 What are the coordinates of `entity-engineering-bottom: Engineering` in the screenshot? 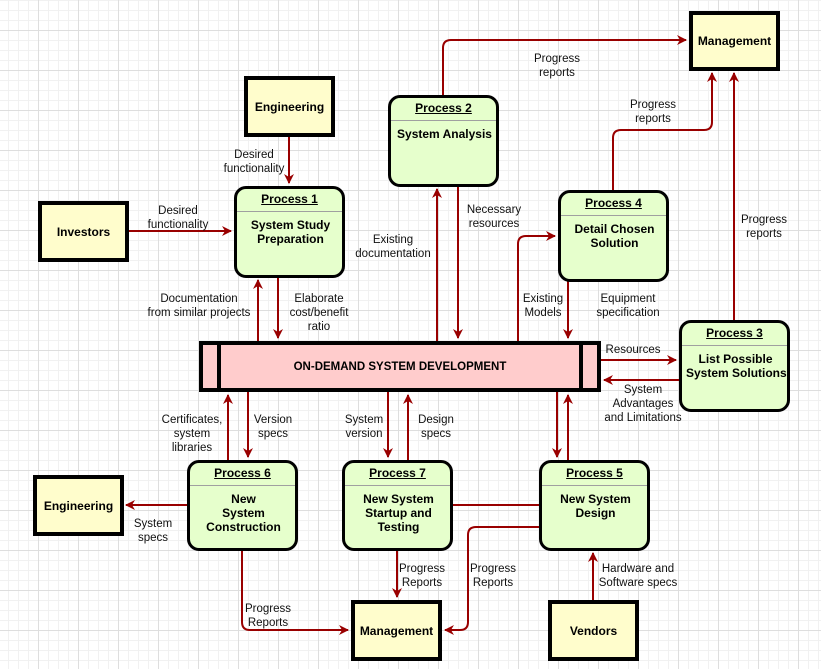 It's located at (78, 505).